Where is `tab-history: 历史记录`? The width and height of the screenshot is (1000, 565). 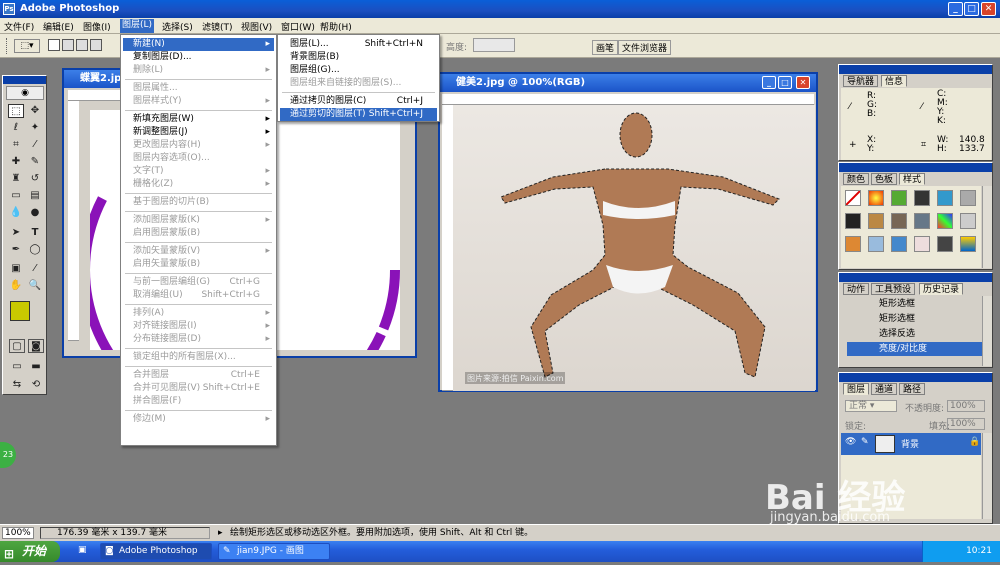 tab-history: 历史记录 is located at coordinates (941, 289).